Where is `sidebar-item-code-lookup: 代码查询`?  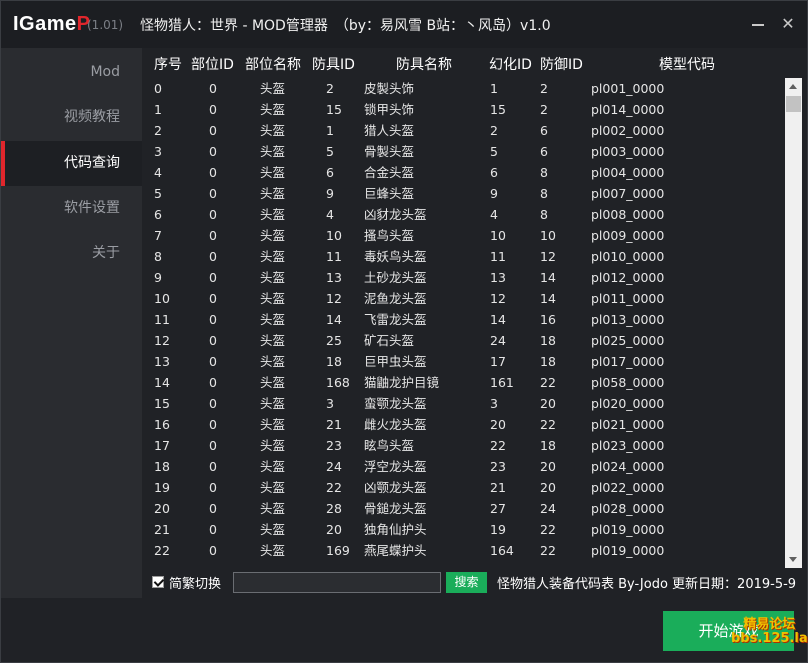 sidebar-item-code-lookup: 代码查询 is located at coordinates (71, 163).